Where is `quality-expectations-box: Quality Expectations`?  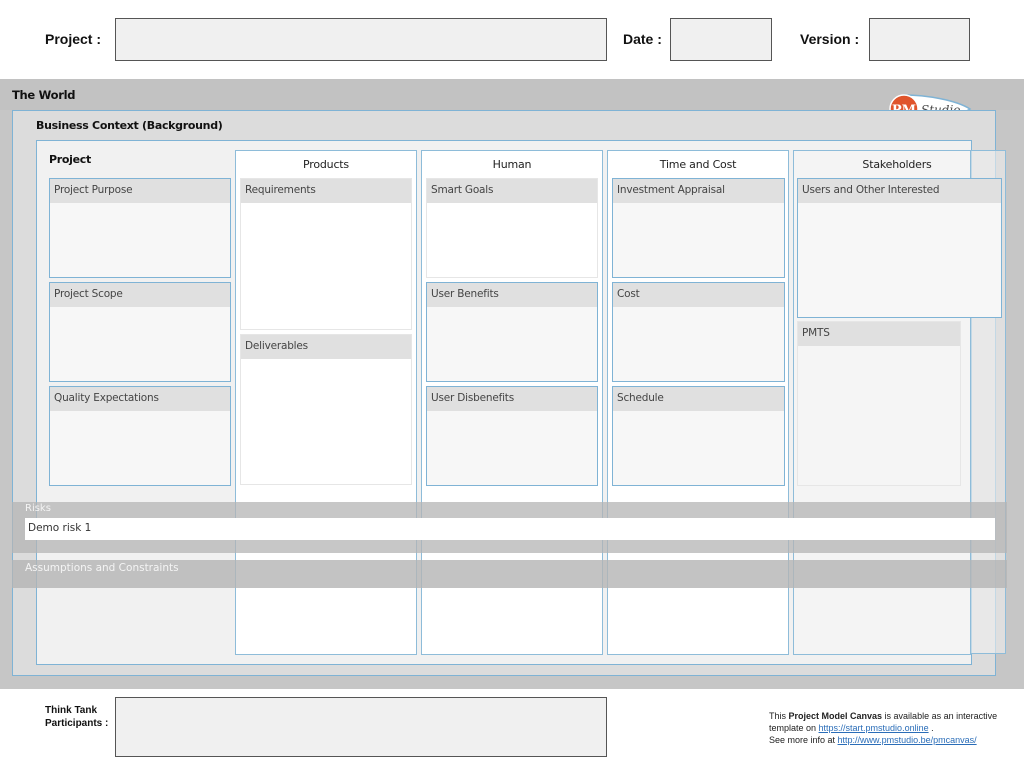 quality-expectations-box: Quality Expectations is located at coordinates (140, 436).